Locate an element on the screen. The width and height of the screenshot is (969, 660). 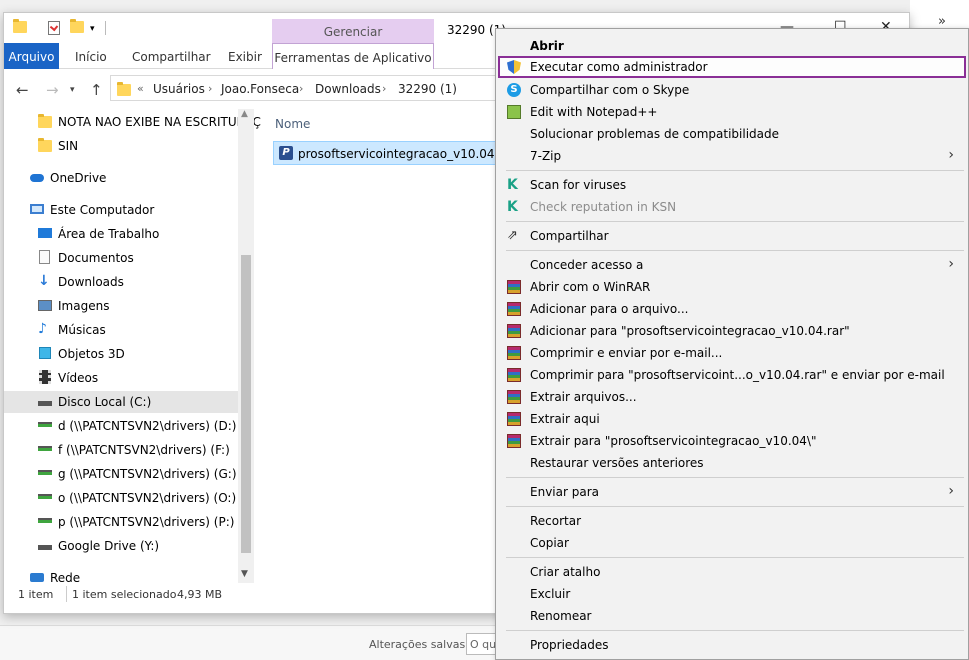
menu-item-7zip: 7-Zip › is located at coordinates (732, 156).